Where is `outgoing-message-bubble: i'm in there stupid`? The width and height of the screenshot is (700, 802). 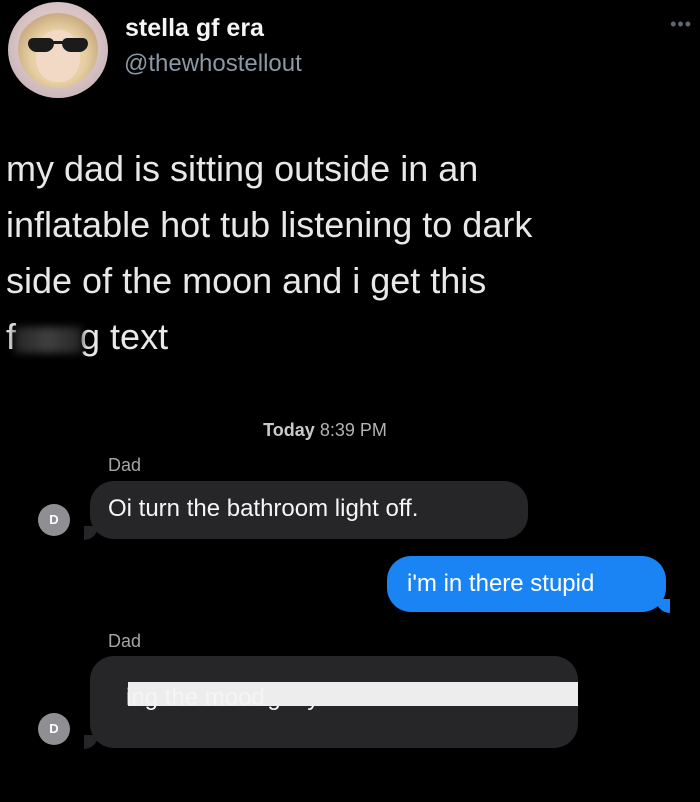
outgoing-message-bubble: i'm in there stupid is located at coordinates (526, 584).